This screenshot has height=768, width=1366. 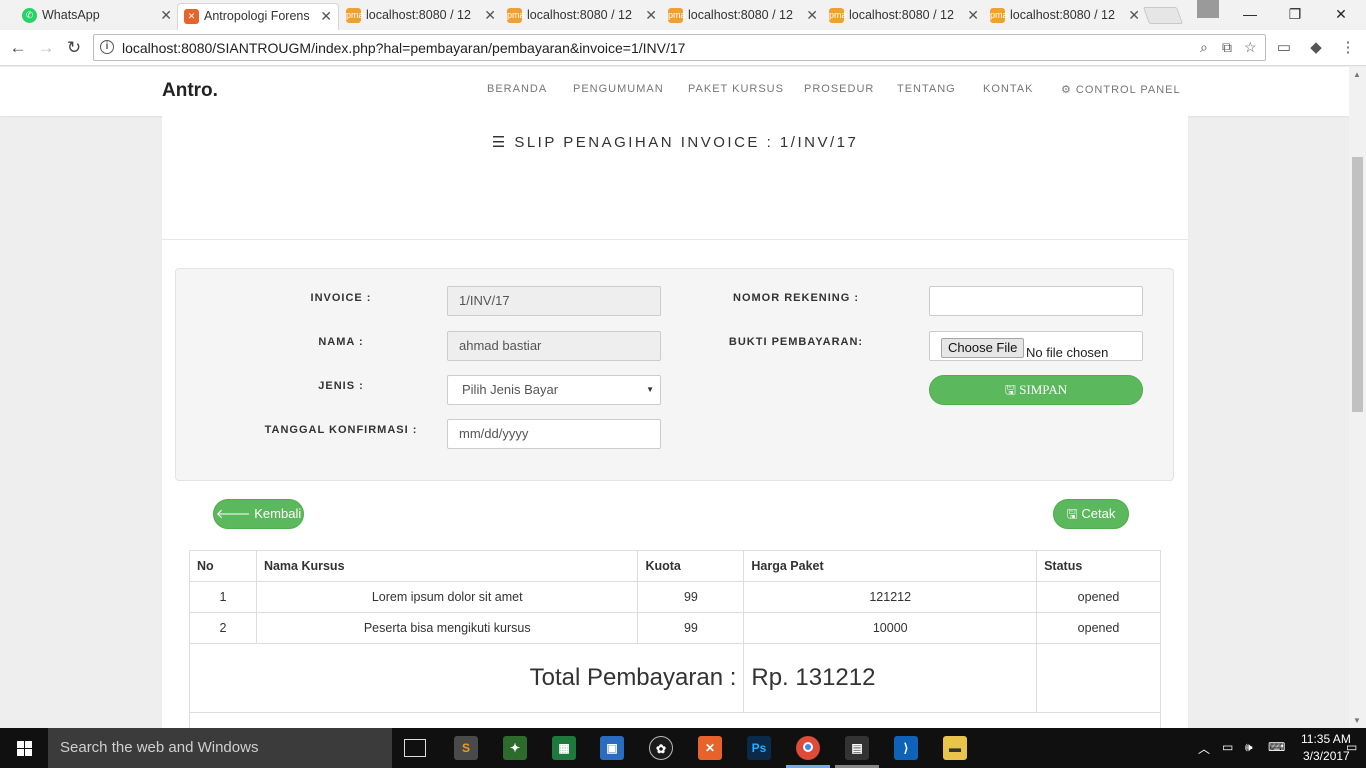 What do you see at coordinates (1351, 747) in the screenshot?
I see `notifications-icon: ▭` at bounding box center [1351, 747].